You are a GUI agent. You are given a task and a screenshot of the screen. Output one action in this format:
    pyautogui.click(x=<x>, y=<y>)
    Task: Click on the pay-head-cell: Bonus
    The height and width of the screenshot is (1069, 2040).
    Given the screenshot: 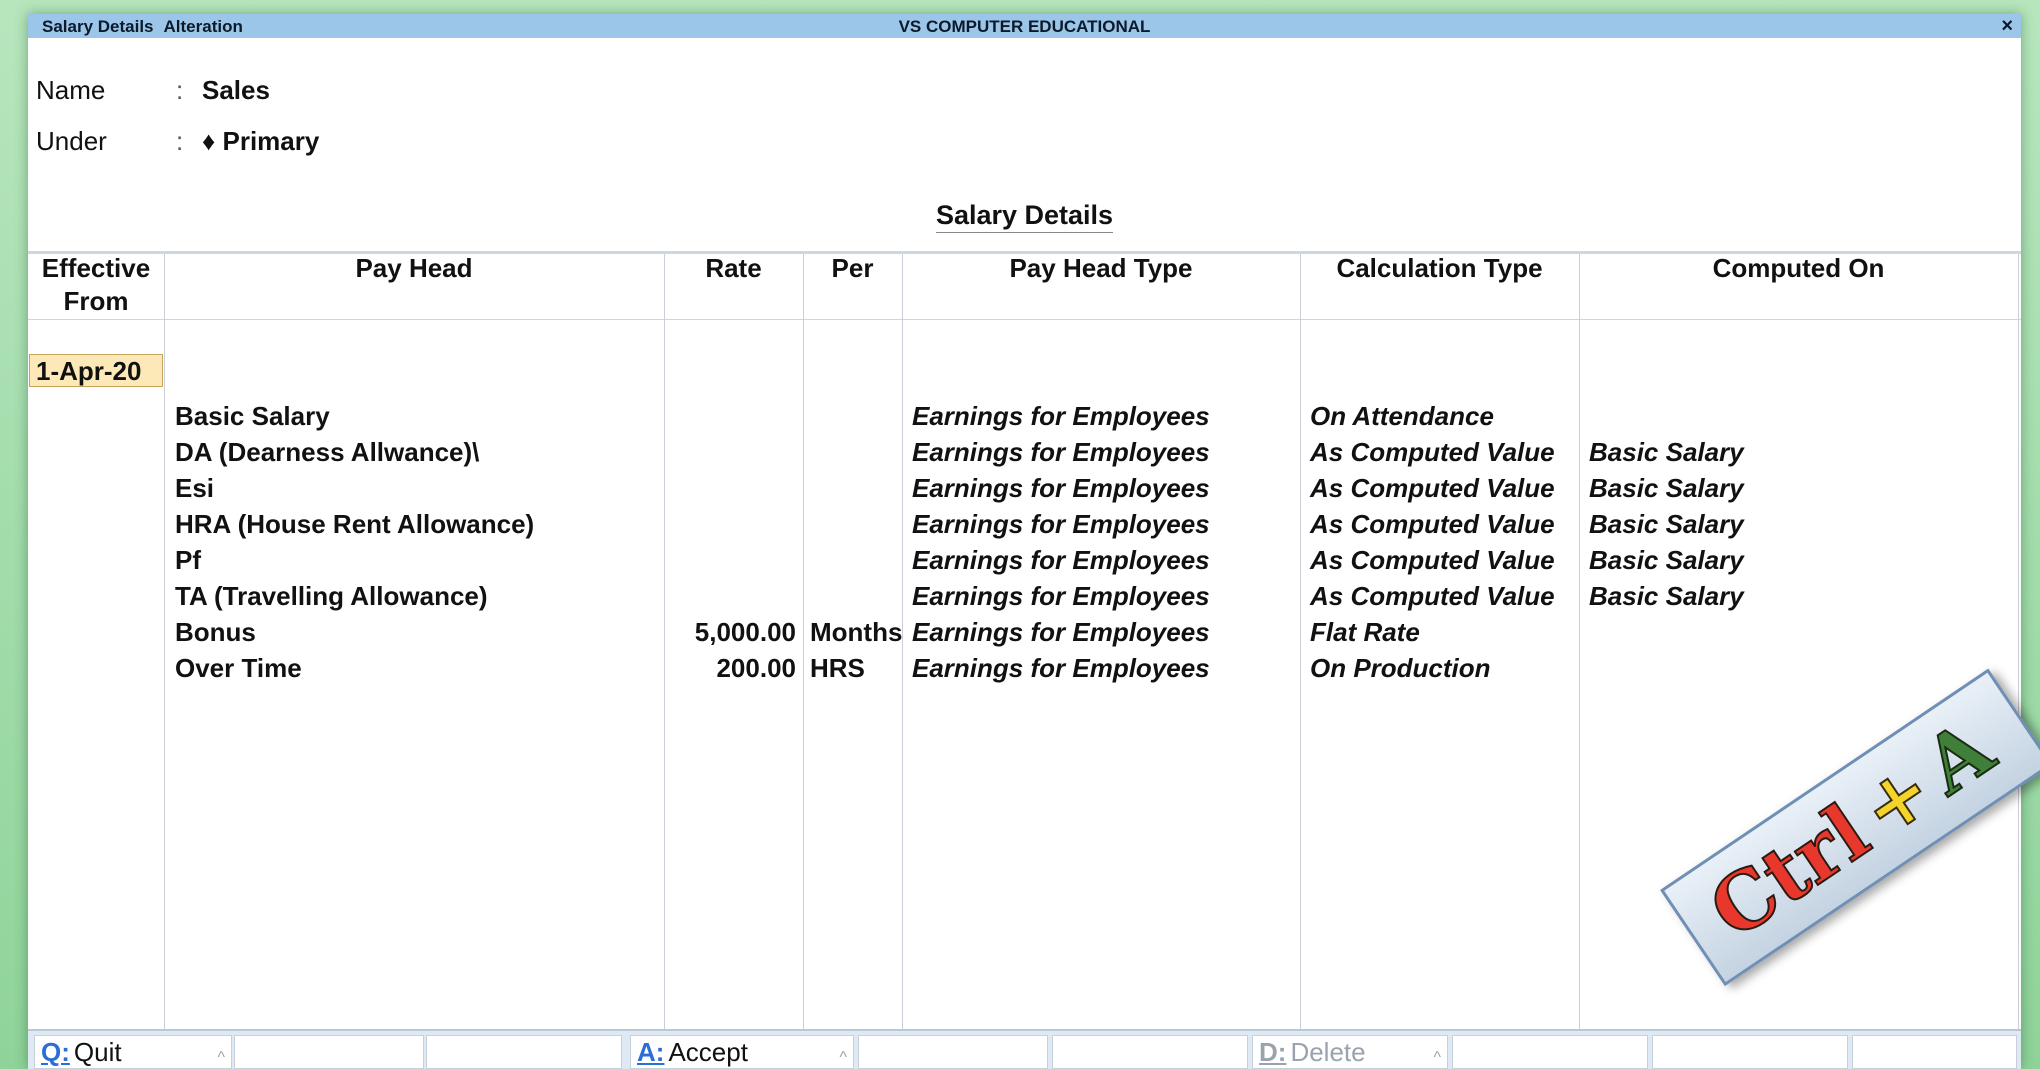 What is the action you would take?
    pyautogui.click(x=215, y=632)
    